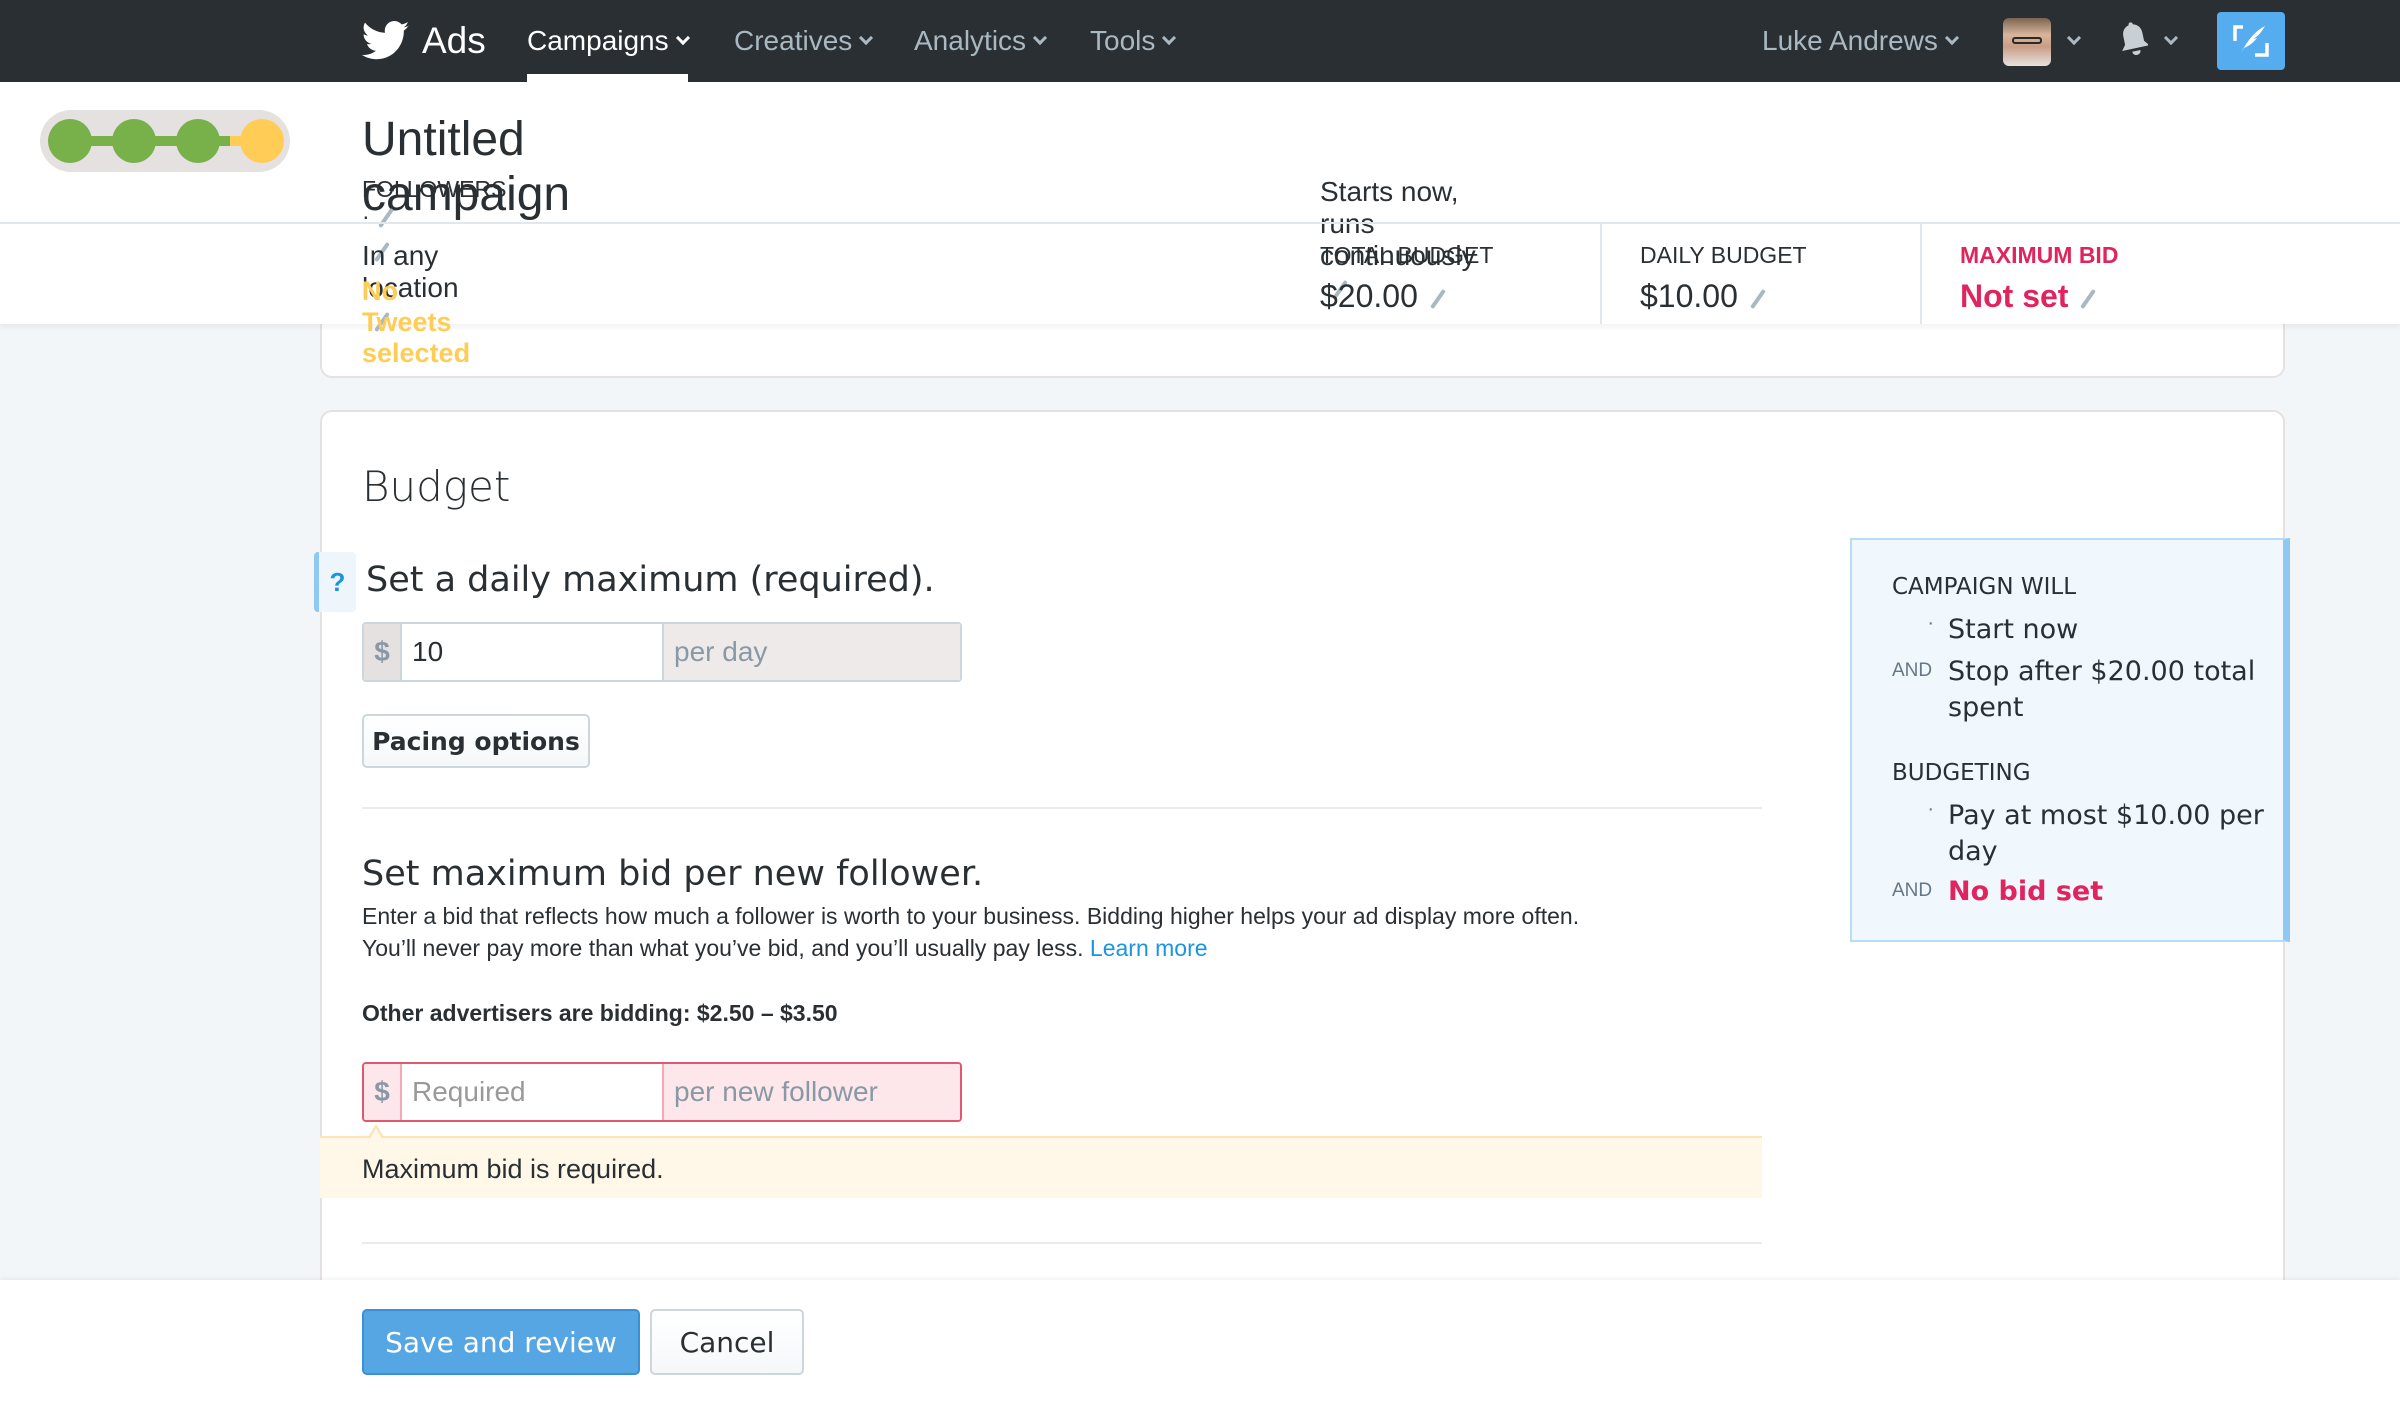 The height and width of the screenshot is (1403, 2400). I want to click on stat-value: $20.00, so click(1383, 296).